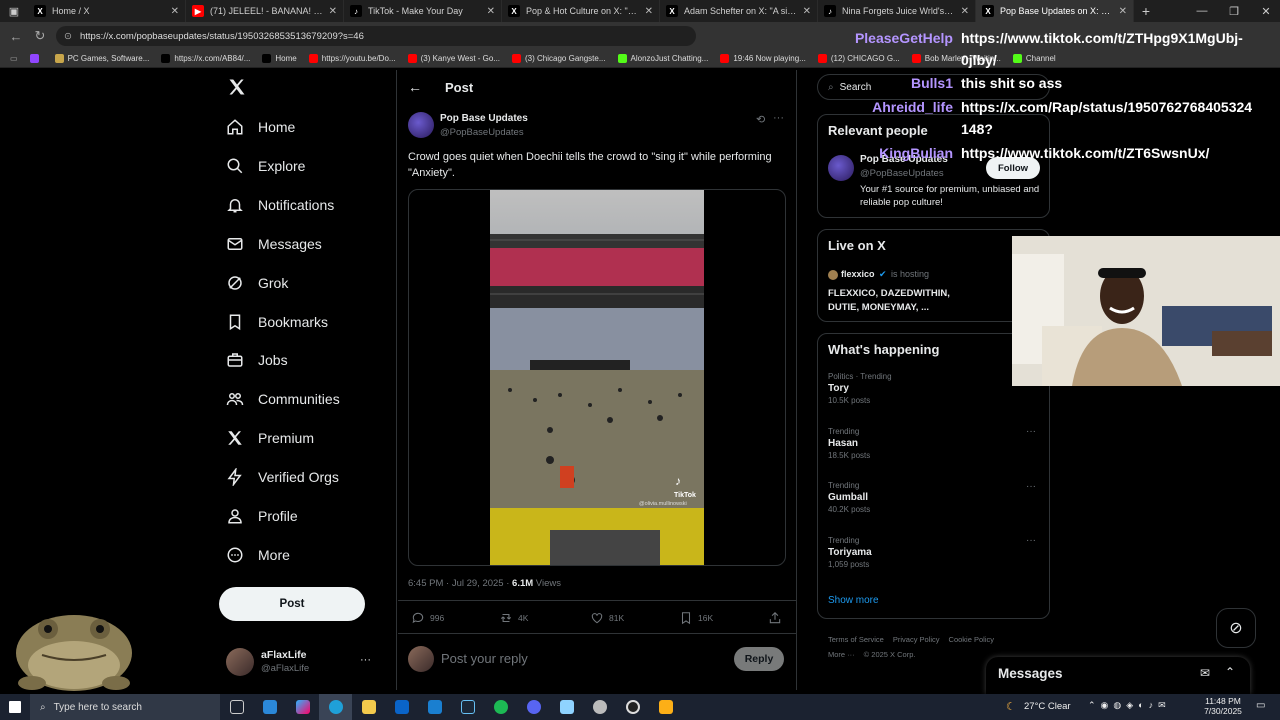 This screenshot has width=1280, height=720. What do you see at coordinates (279, 58) in the screenshot?
I see `bookmark-item: Home` at bounding box center [279, 58].